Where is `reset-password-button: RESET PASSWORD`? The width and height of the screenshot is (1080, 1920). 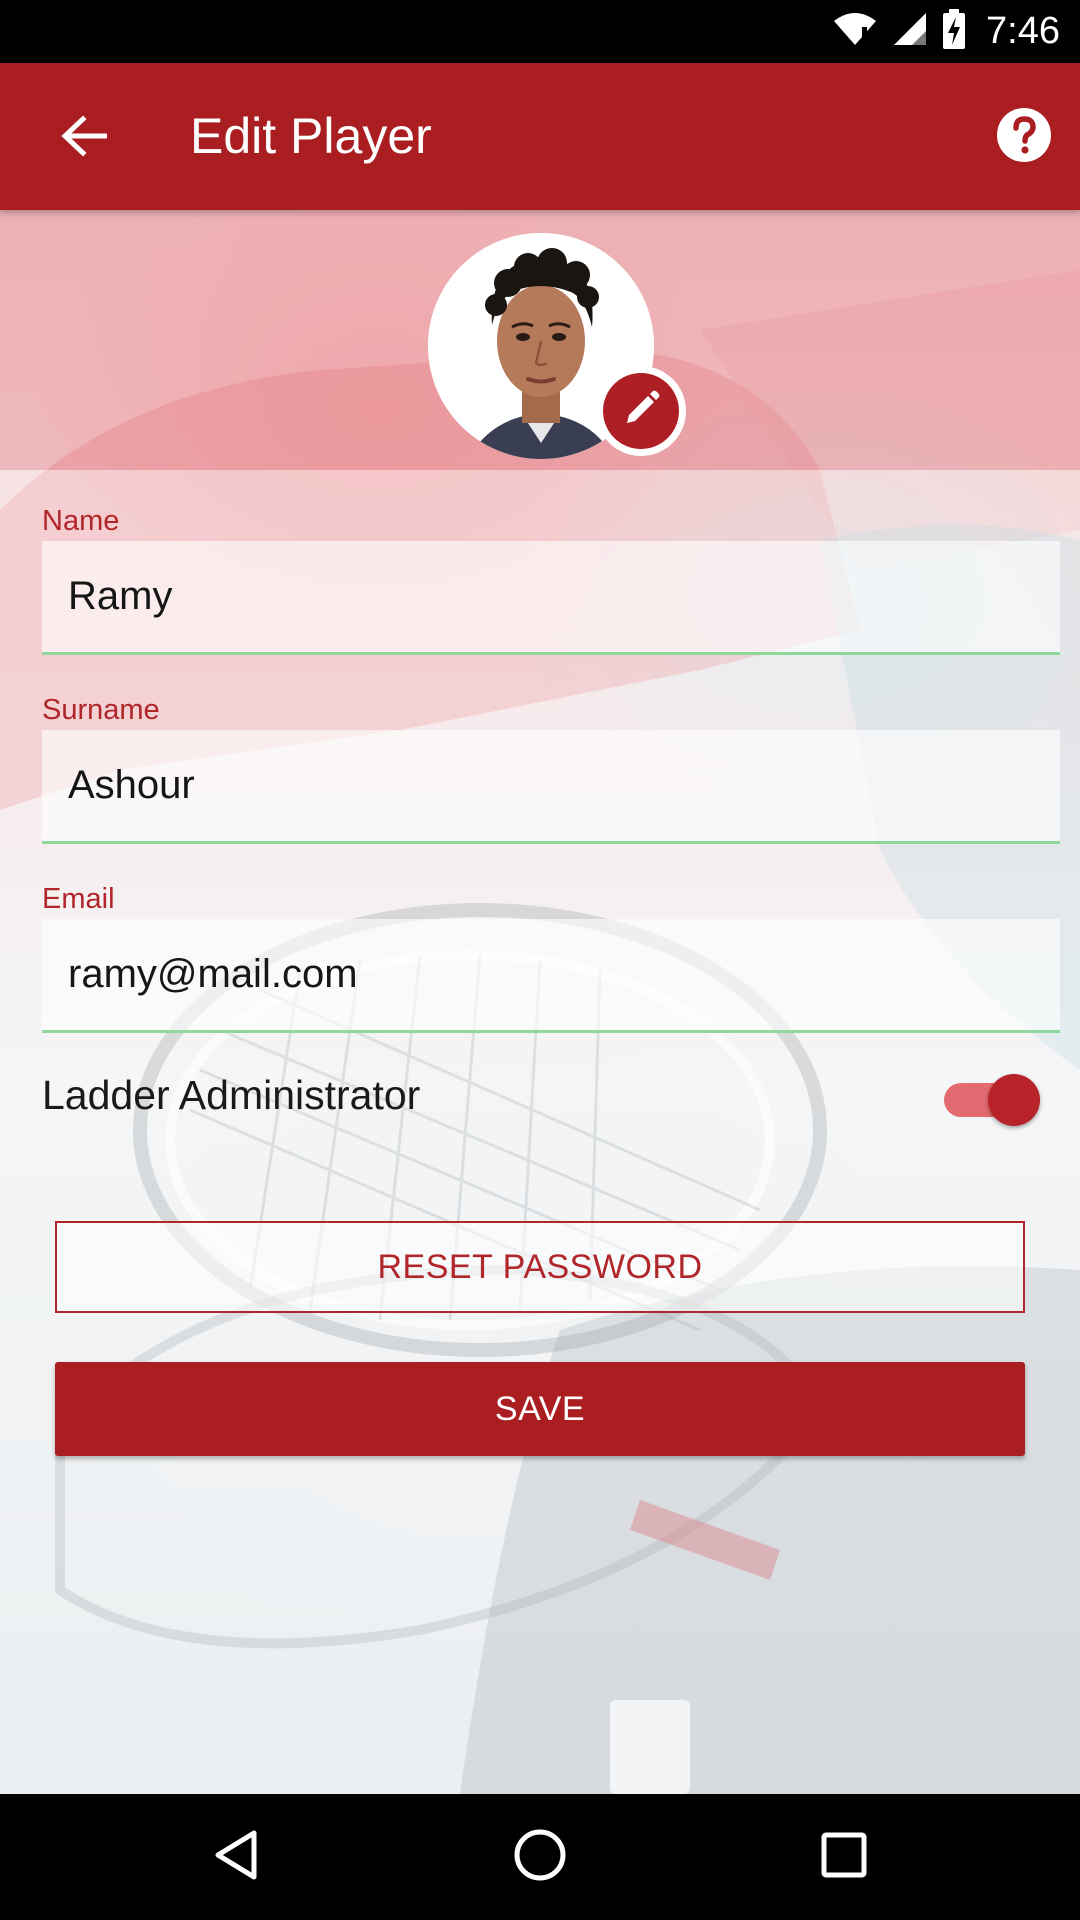 reset-password-button: RESET PASSWORD is located at coordinates (540, 1267).